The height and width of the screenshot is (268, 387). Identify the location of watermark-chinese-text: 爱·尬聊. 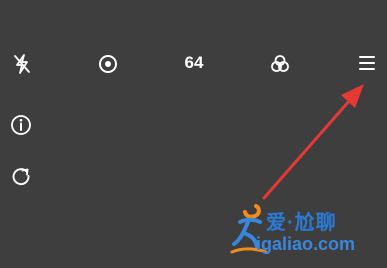
(301, 223).